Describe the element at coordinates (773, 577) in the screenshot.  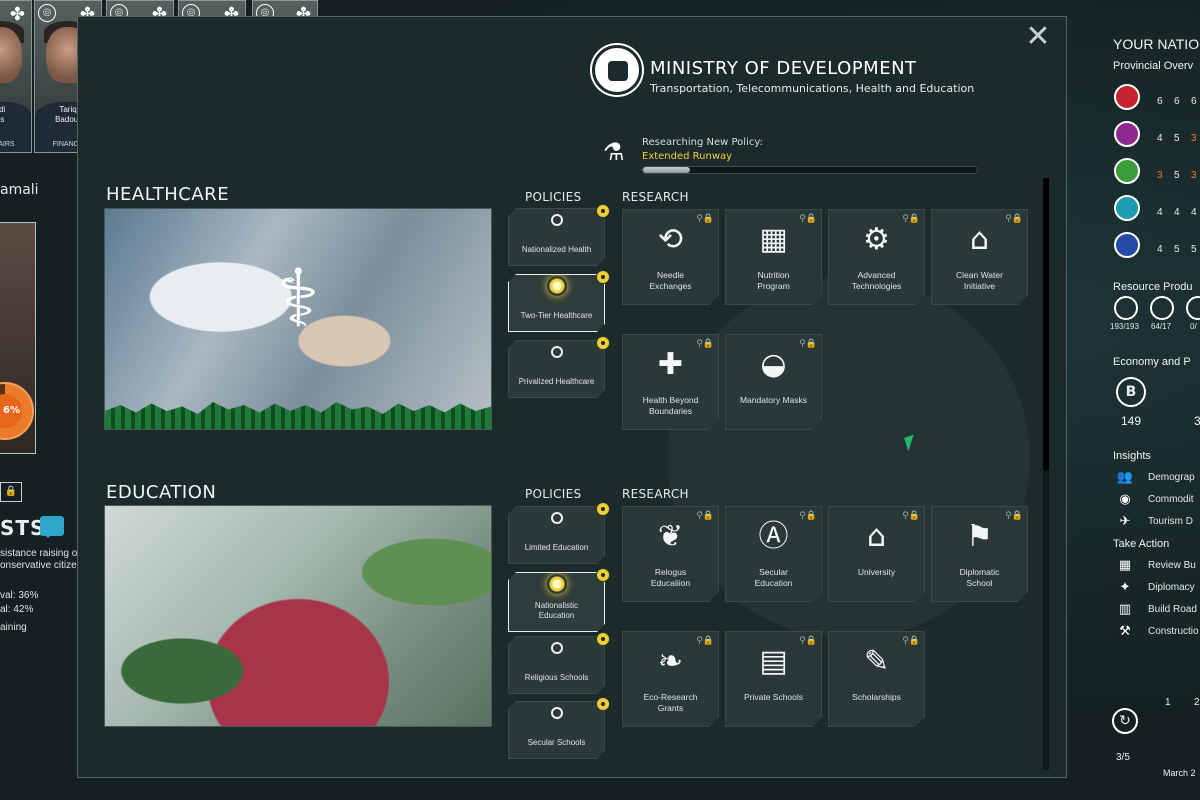
I see `research-label: Secular Education` at that location.